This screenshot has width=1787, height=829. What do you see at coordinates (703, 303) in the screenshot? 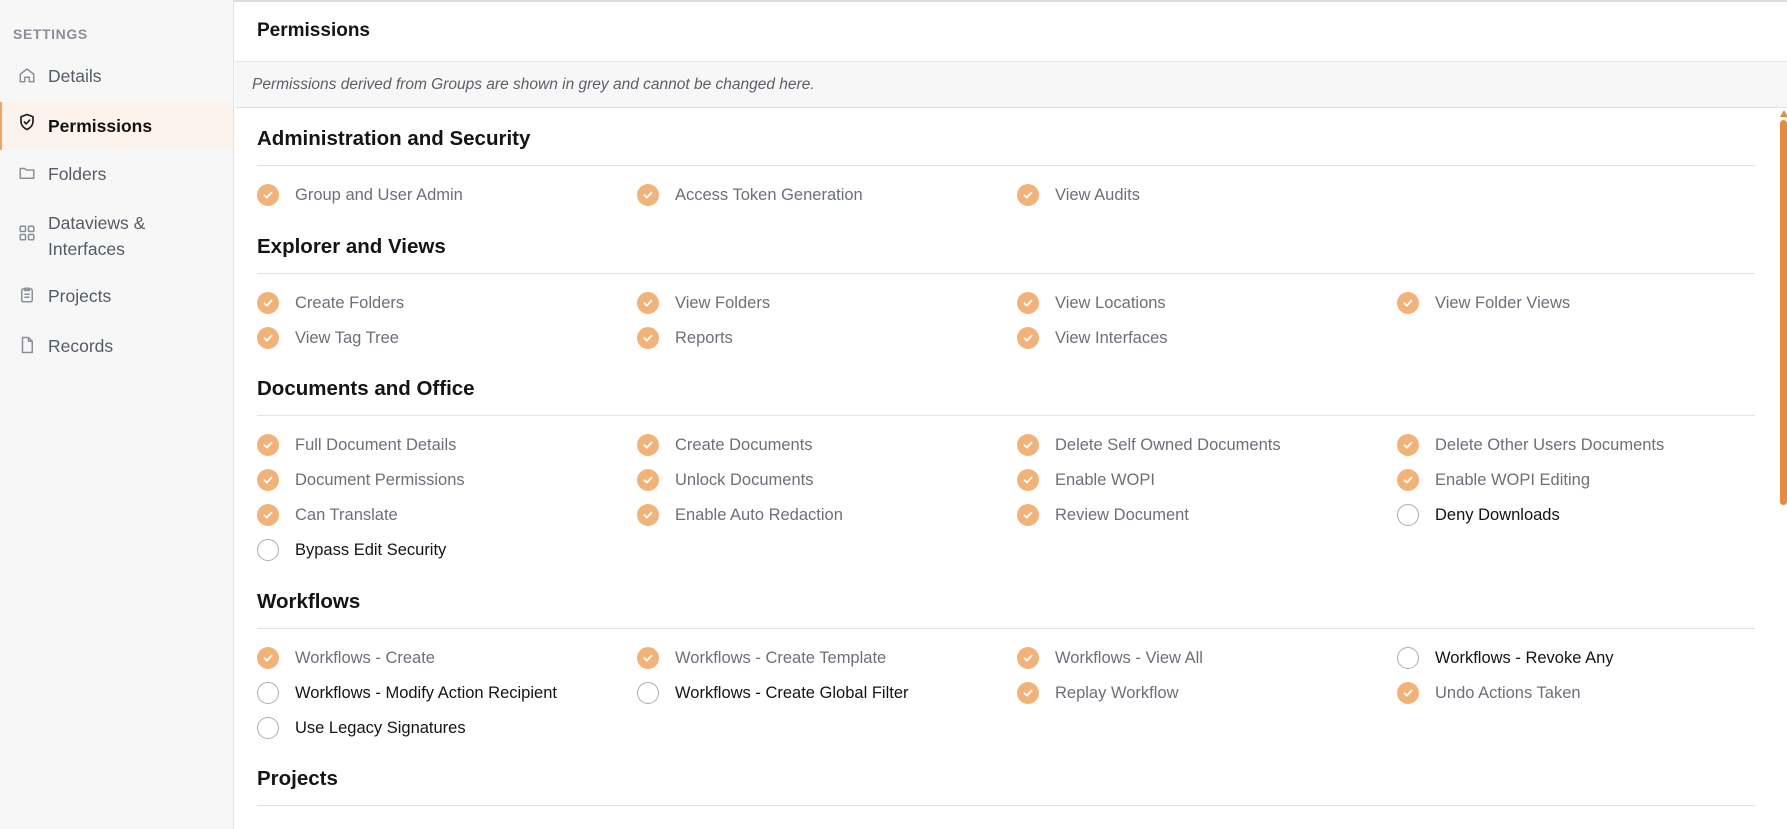
I see `permission-checkbox: View Folders` at bounding box center [703, 303].